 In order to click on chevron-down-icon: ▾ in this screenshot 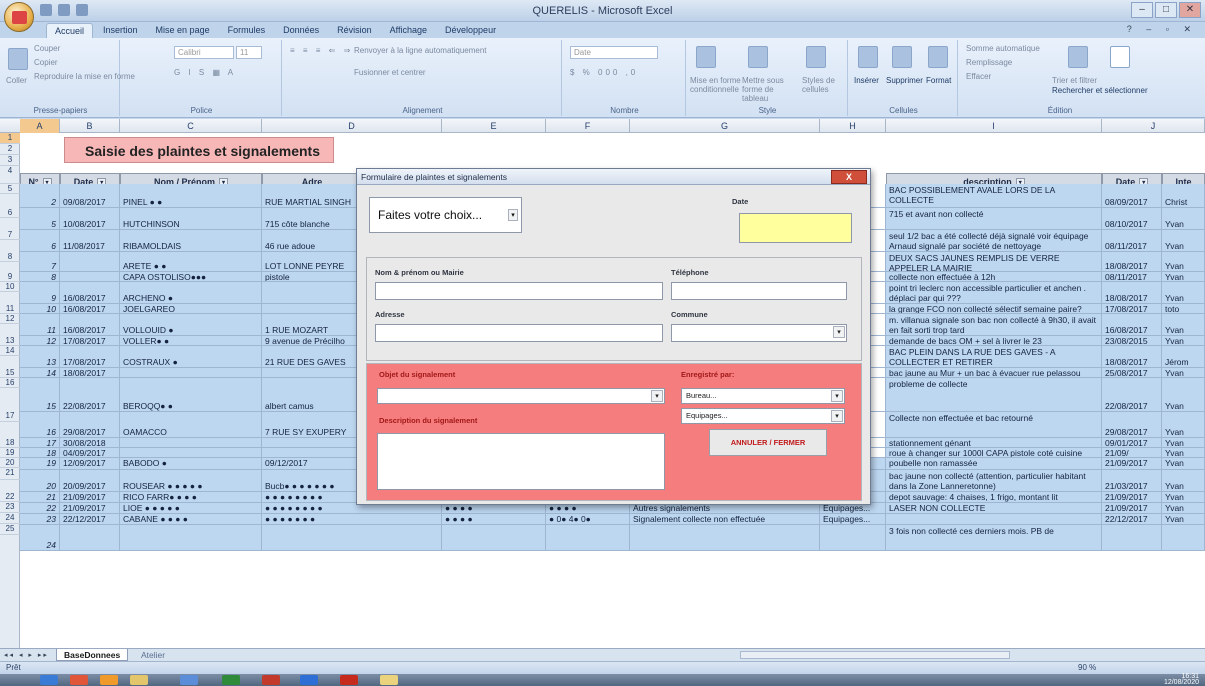, I will do `click(837, 396)`.